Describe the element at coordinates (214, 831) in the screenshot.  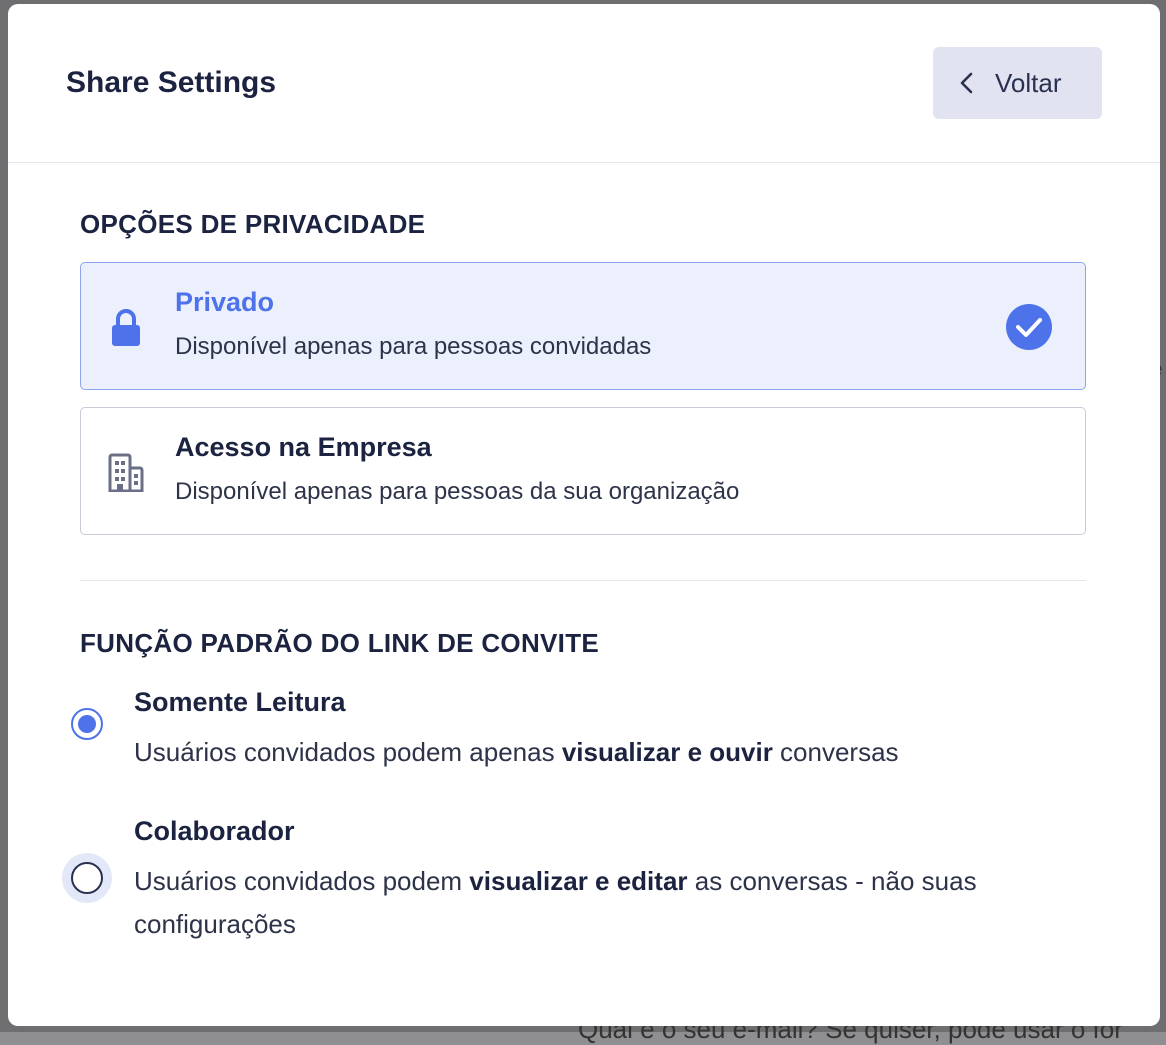
I see `role-option-name: Colaborador` at that location.